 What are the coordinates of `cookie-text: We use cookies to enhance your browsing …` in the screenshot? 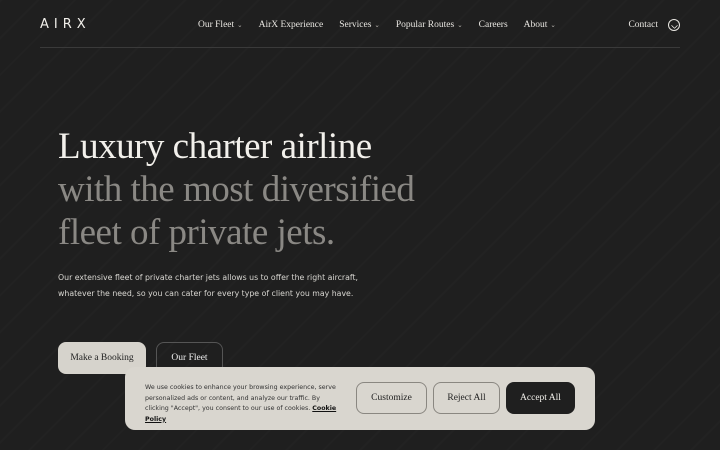 It's located at (240, 398).